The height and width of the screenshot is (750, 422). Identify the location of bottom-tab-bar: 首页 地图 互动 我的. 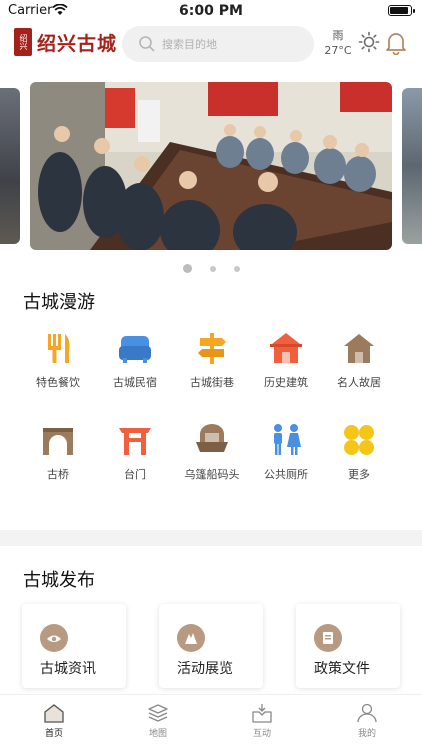
(211, 722).